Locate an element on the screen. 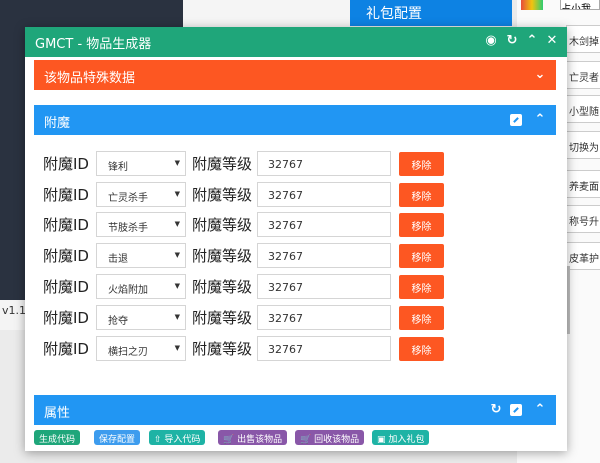 This screenshot has width=600, height=463. dialog-titlebar: GMCT - 物品生成器 ◉ ↻ ⌃ ✕ is located at coordinates (296, 42).